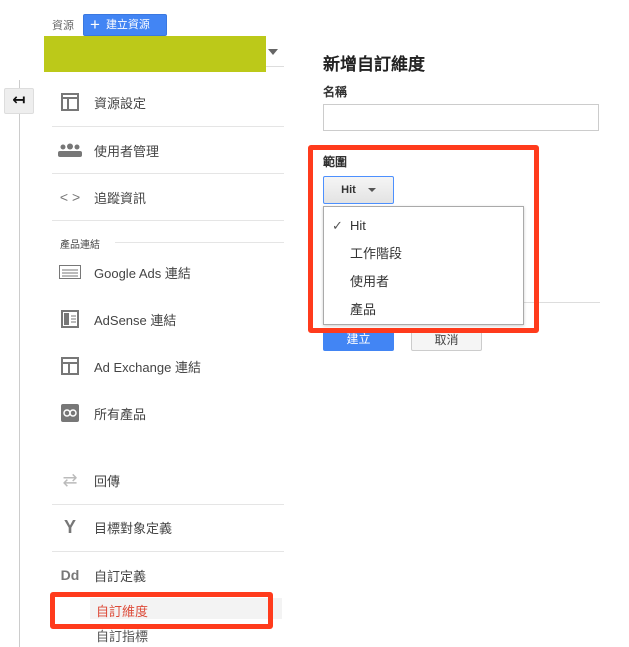 The image size is (629, 647). What do you see at coordinates (70, 150) in the screenshot?
I see `people-icon` at bounding box center [70, 150].